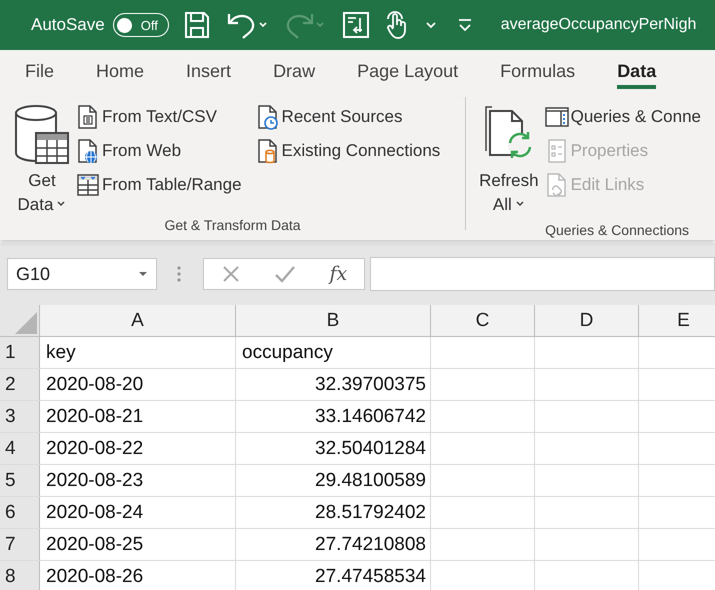 The width and height of the screenshot is (715, 590). Describe the element at coordinates (355, 25) in the screenshot. I see `form-icon` at that location.